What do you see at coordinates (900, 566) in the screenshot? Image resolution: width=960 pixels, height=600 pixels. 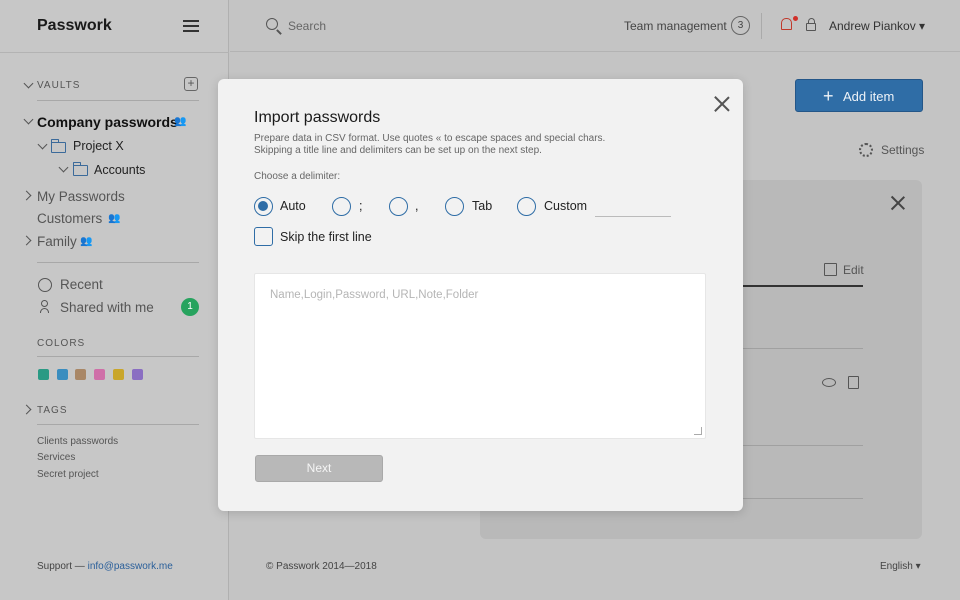 I see `language-select: English ▾` at bounding box center [900, 566].